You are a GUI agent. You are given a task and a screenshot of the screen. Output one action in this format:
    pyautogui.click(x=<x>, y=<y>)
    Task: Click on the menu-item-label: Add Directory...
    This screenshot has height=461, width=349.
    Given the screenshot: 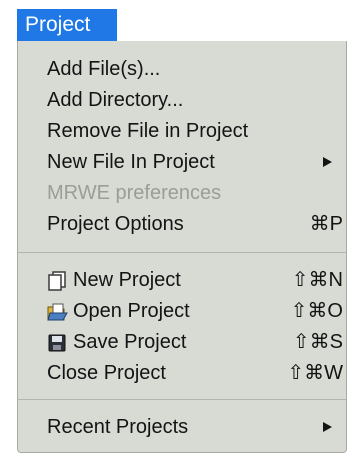 What is the action you would take?
    pyautogui.click(x=115, y=100)
    